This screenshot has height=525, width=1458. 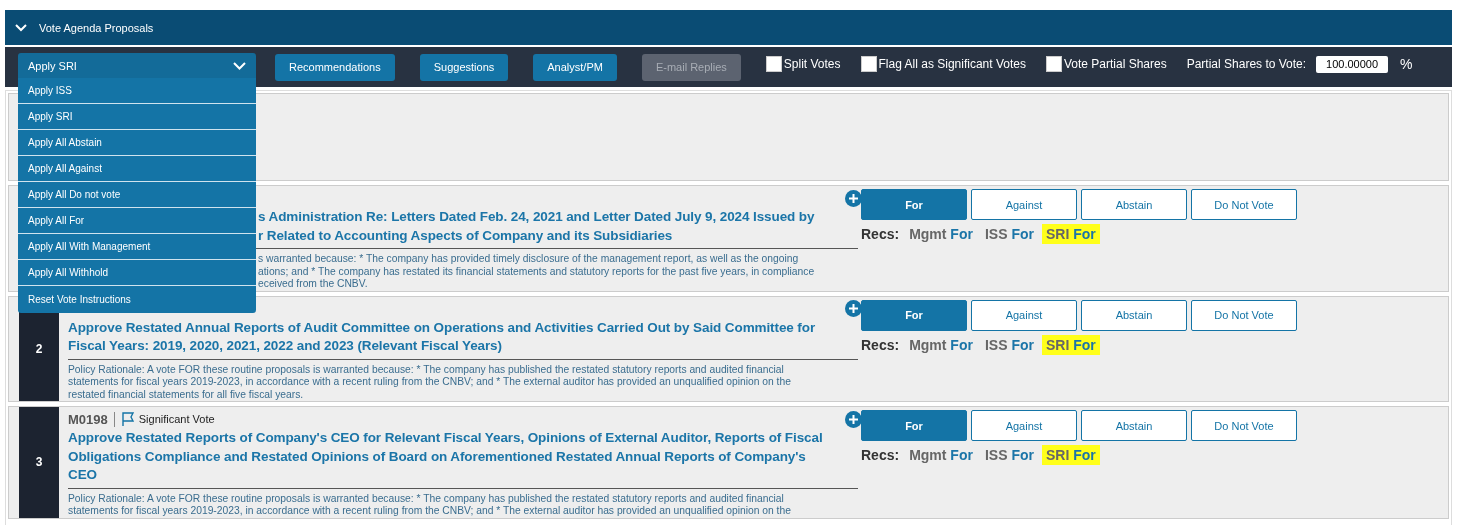 What do you see at coordinates (137, 247) in the screenshot?
I see `menu-item: Apply All With Management` at bounding box center [137, 247].